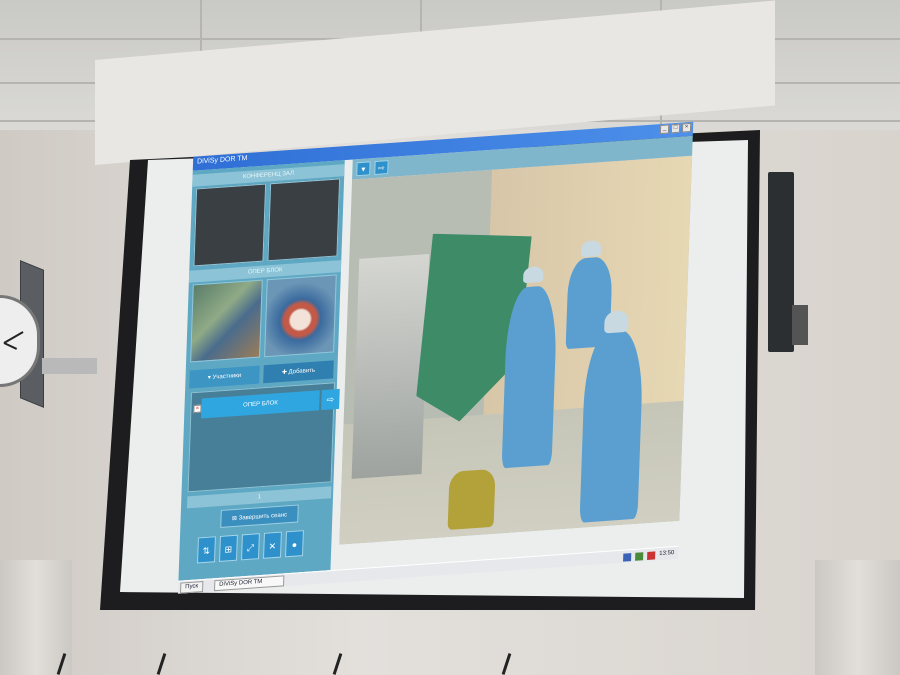 The width and height of the screenshot is (900, 675). What do you see at coordinates (263, 517) in the screenshot?
I see `end-session-label: Завершить сеанс` at bounding box center [263, 517].